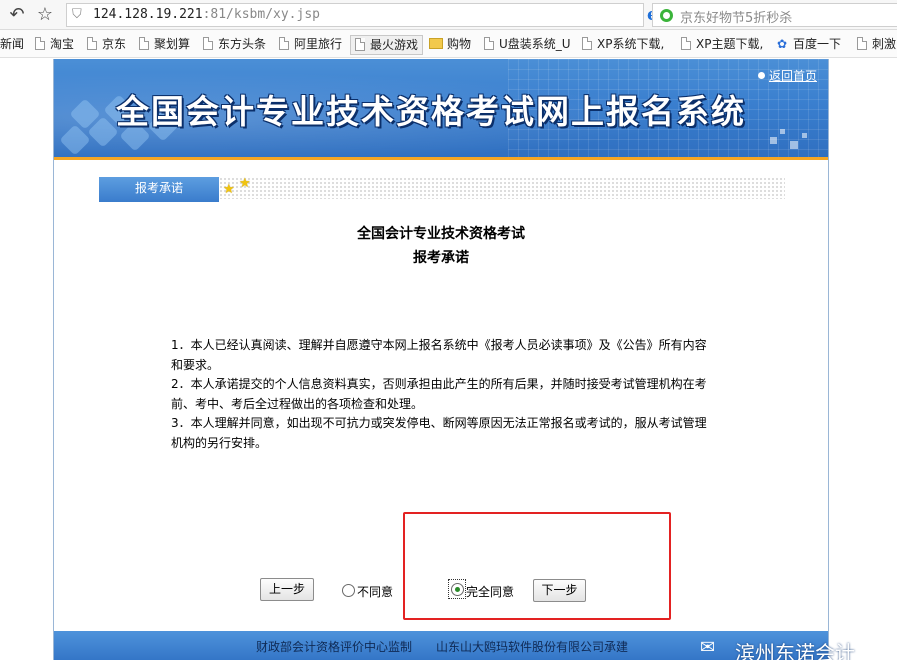 The image size is (897, 660). I want to click on bookmark-item: 阿里旅行, so click(310, 45).